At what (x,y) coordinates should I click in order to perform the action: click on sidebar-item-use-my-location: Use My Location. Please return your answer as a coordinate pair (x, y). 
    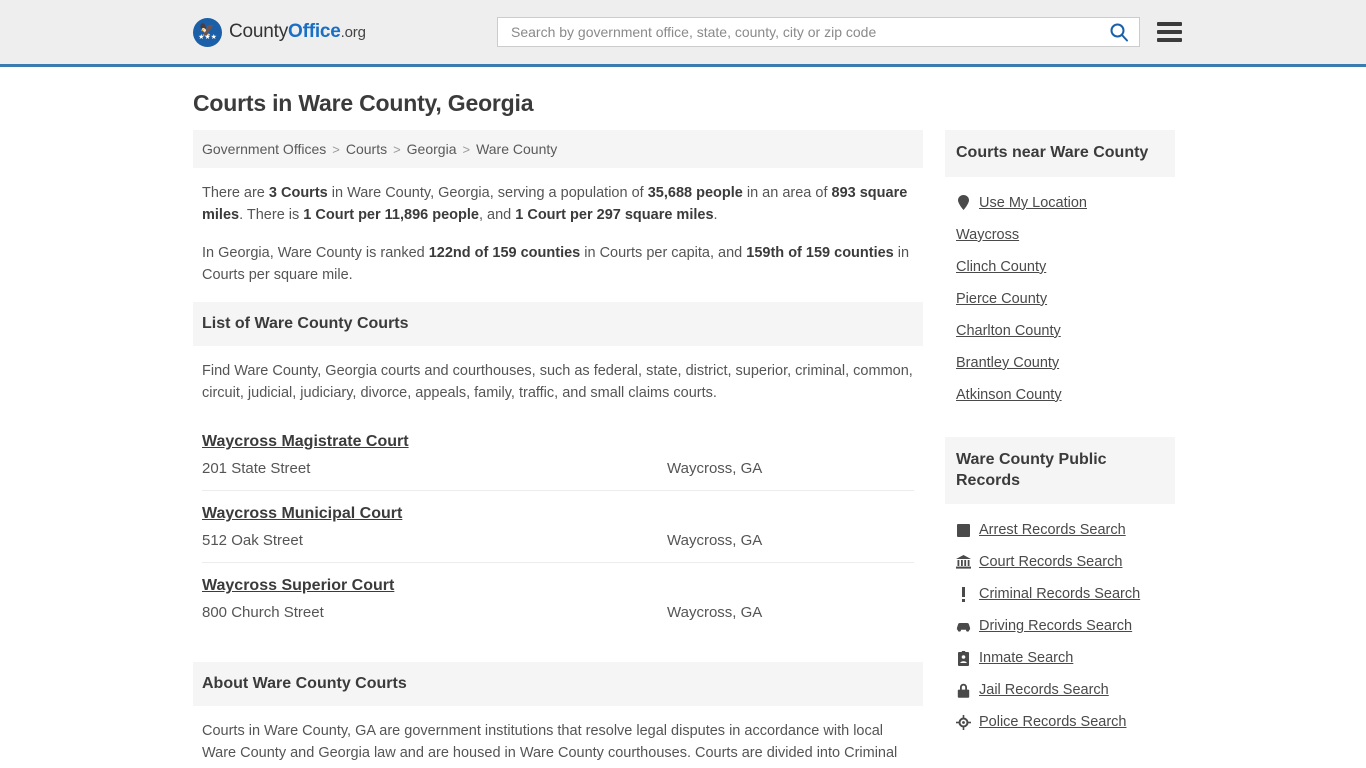
    Looking at the image, I should click on (1060, 203).